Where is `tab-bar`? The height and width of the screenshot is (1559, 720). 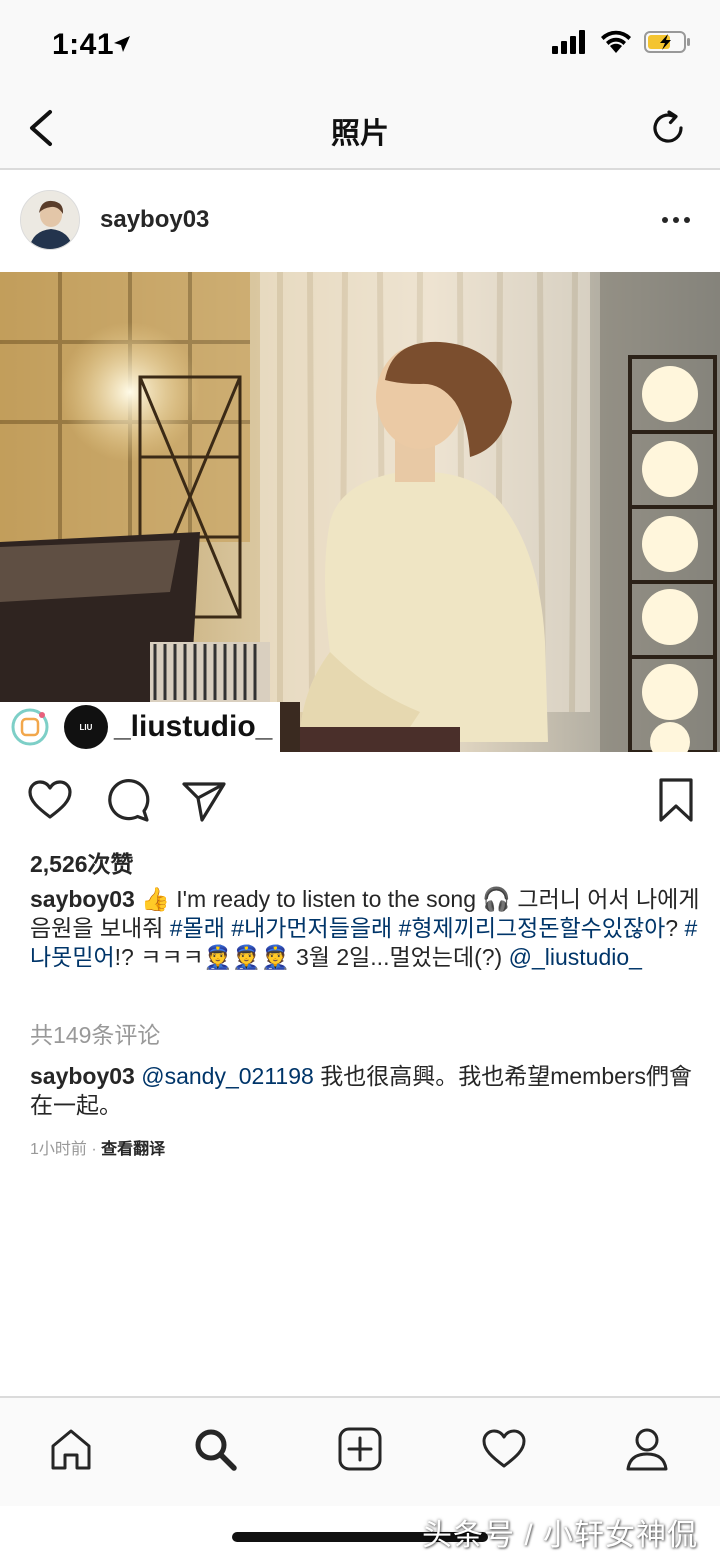
tab-bar is located at coordinates (360, 1451).